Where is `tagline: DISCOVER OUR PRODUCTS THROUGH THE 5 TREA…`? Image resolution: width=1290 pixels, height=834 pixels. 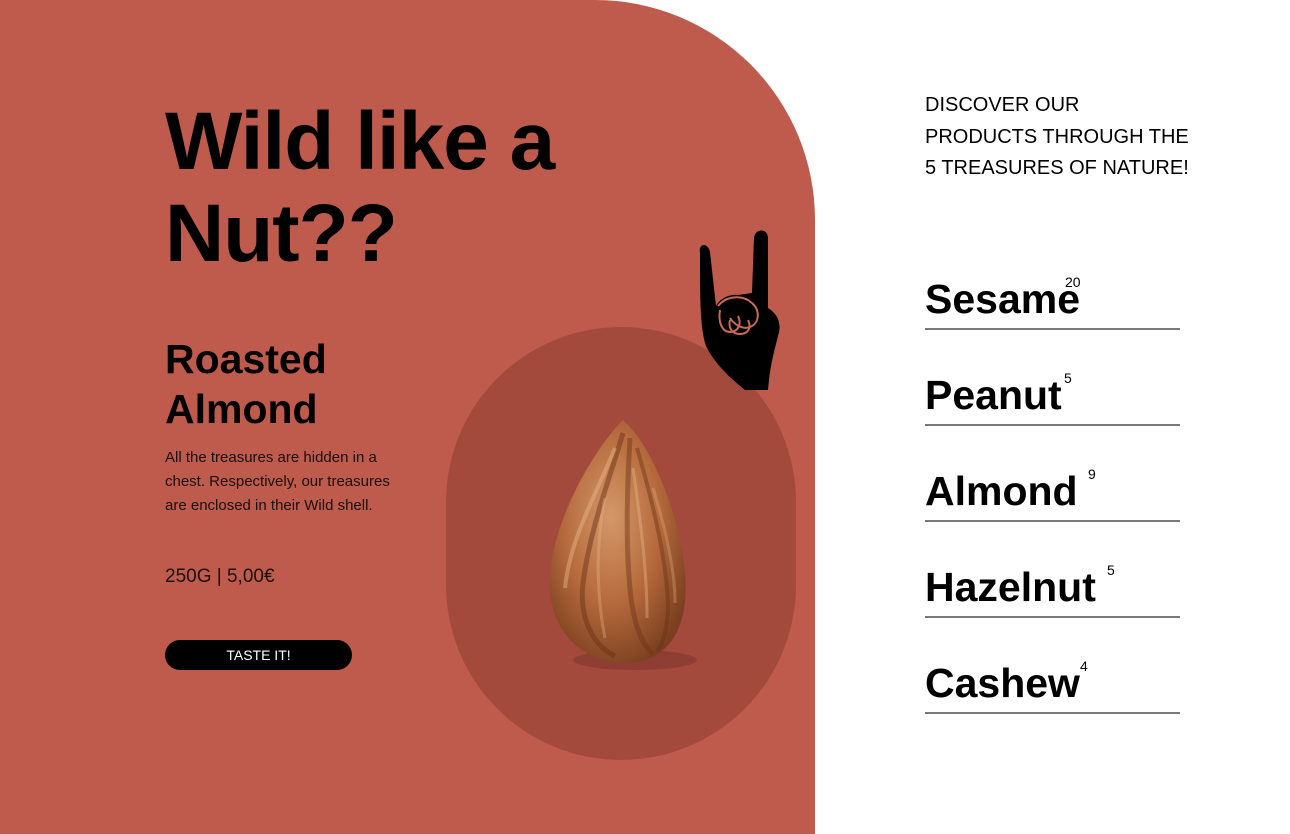 tagline: DISCOVER OUR PRODUCTS THROUGH THE 5 TREA… is located at coordinates (1057, 136).